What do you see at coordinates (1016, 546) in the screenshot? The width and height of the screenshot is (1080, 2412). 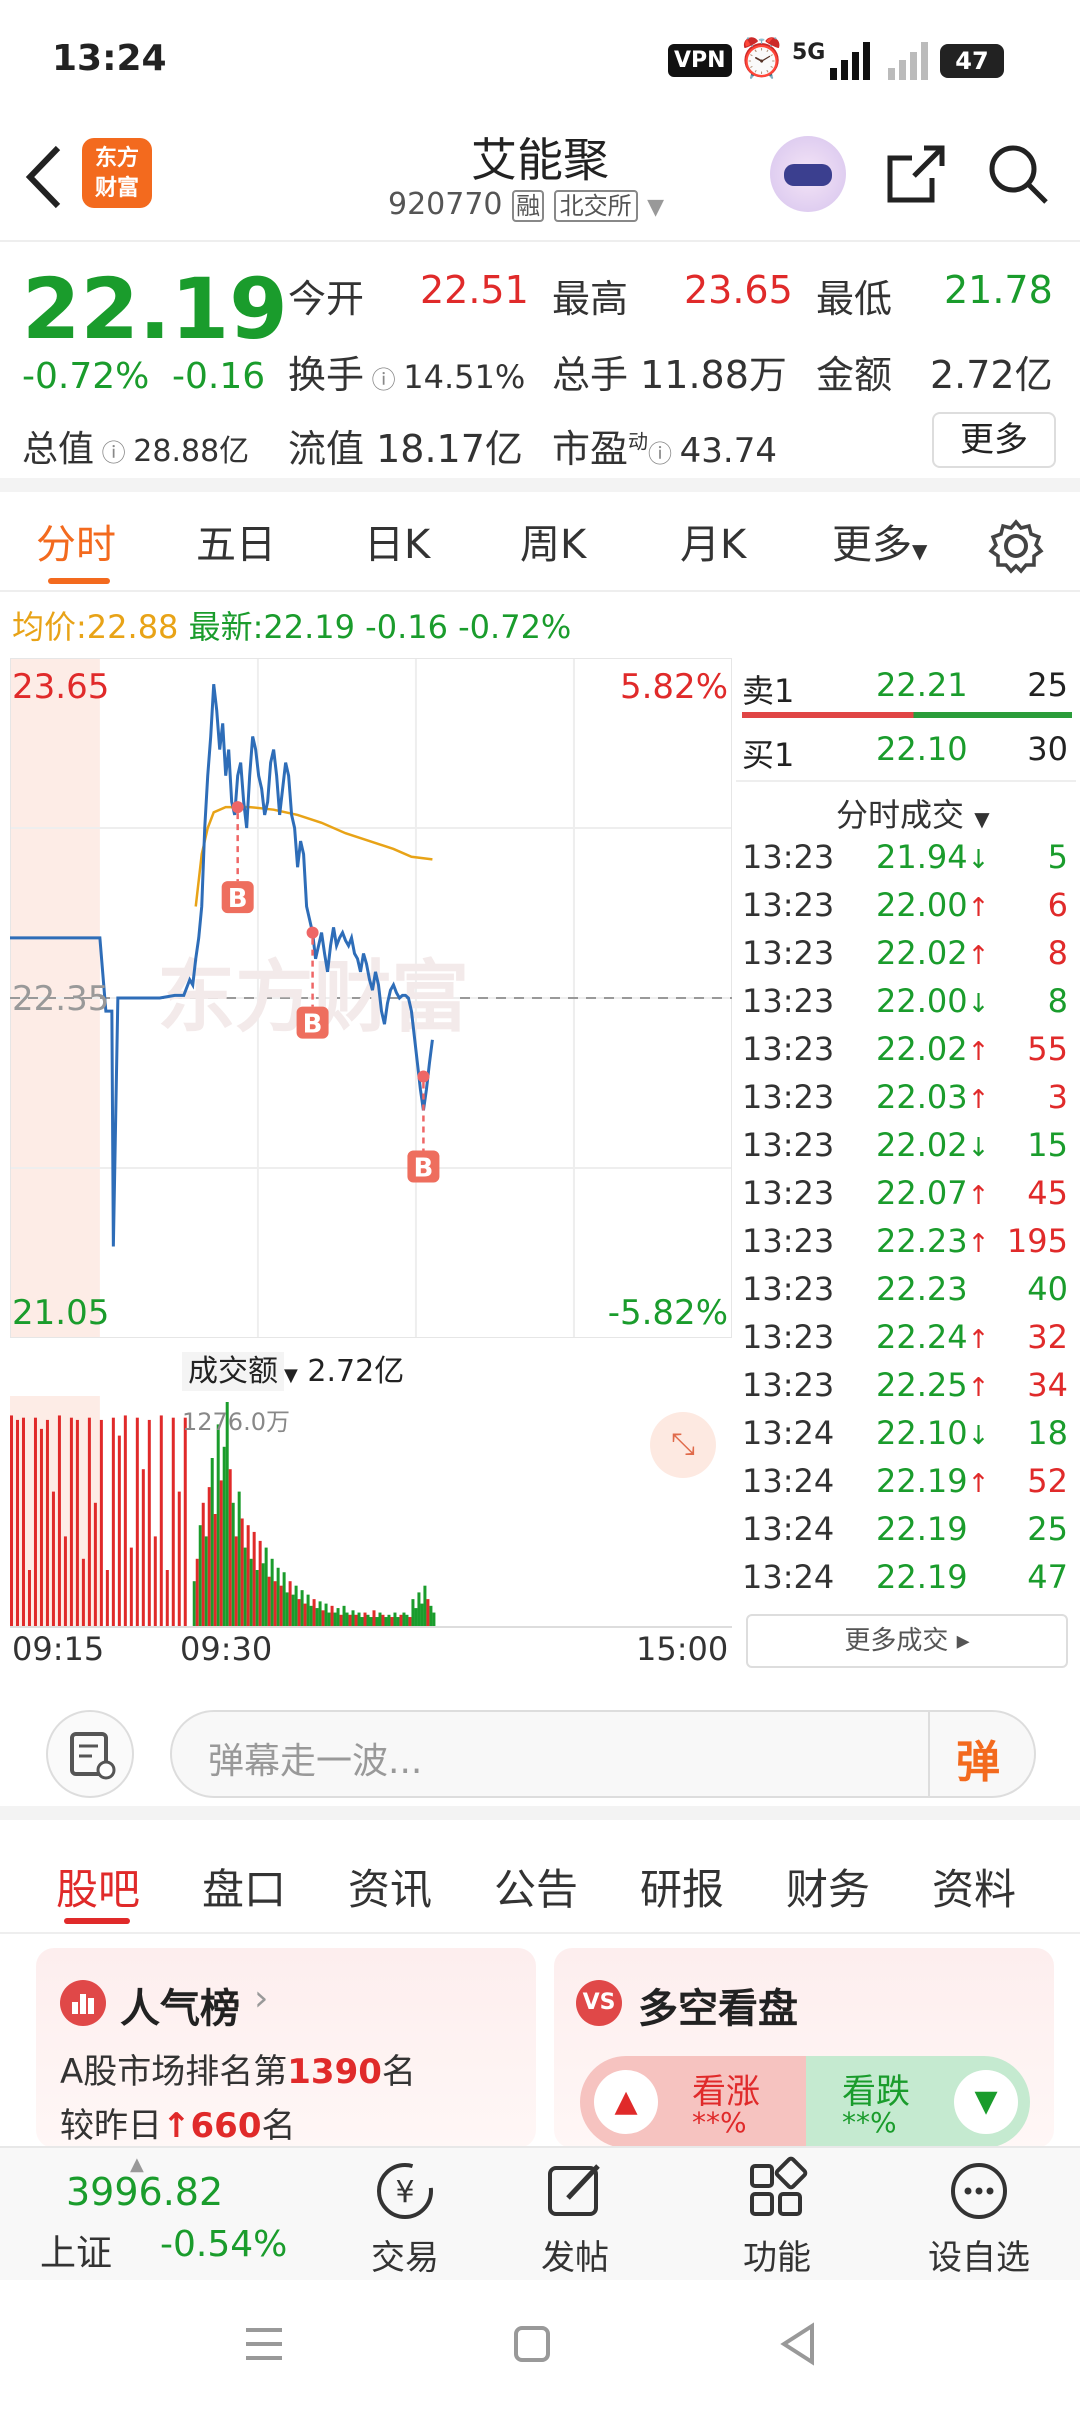 I see `settings-gear-icon` at bounding box center [1016, 546].